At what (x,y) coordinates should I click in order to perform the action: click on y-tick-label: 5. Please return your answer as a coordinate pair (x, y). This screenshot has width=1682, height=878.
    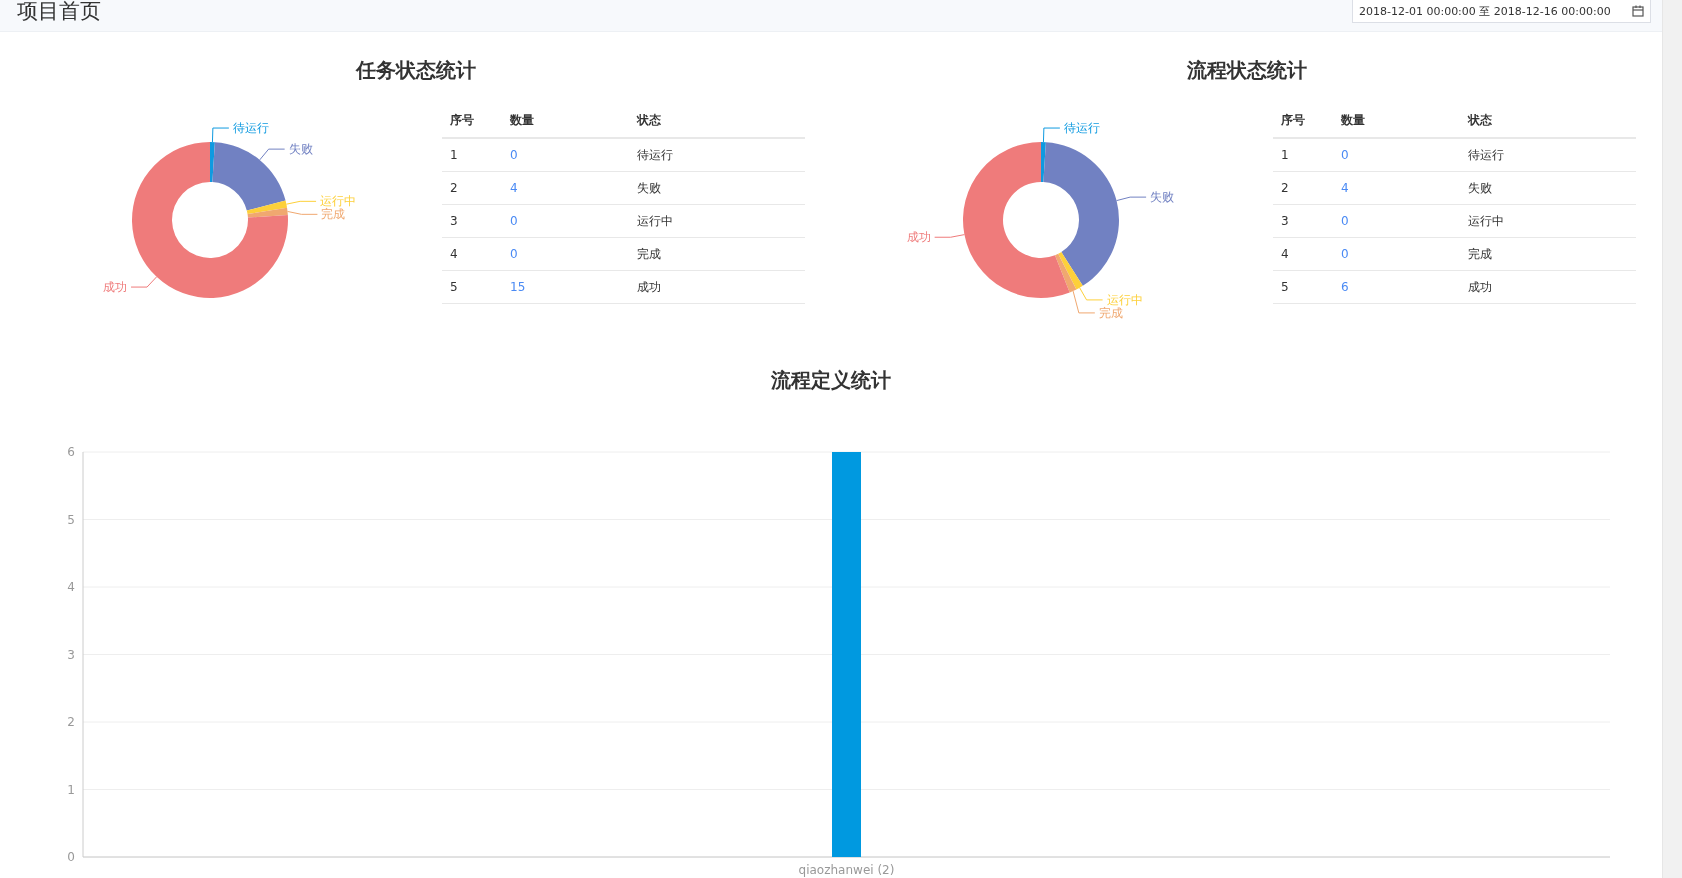
    Looking at the image, I should click on (71, 519).